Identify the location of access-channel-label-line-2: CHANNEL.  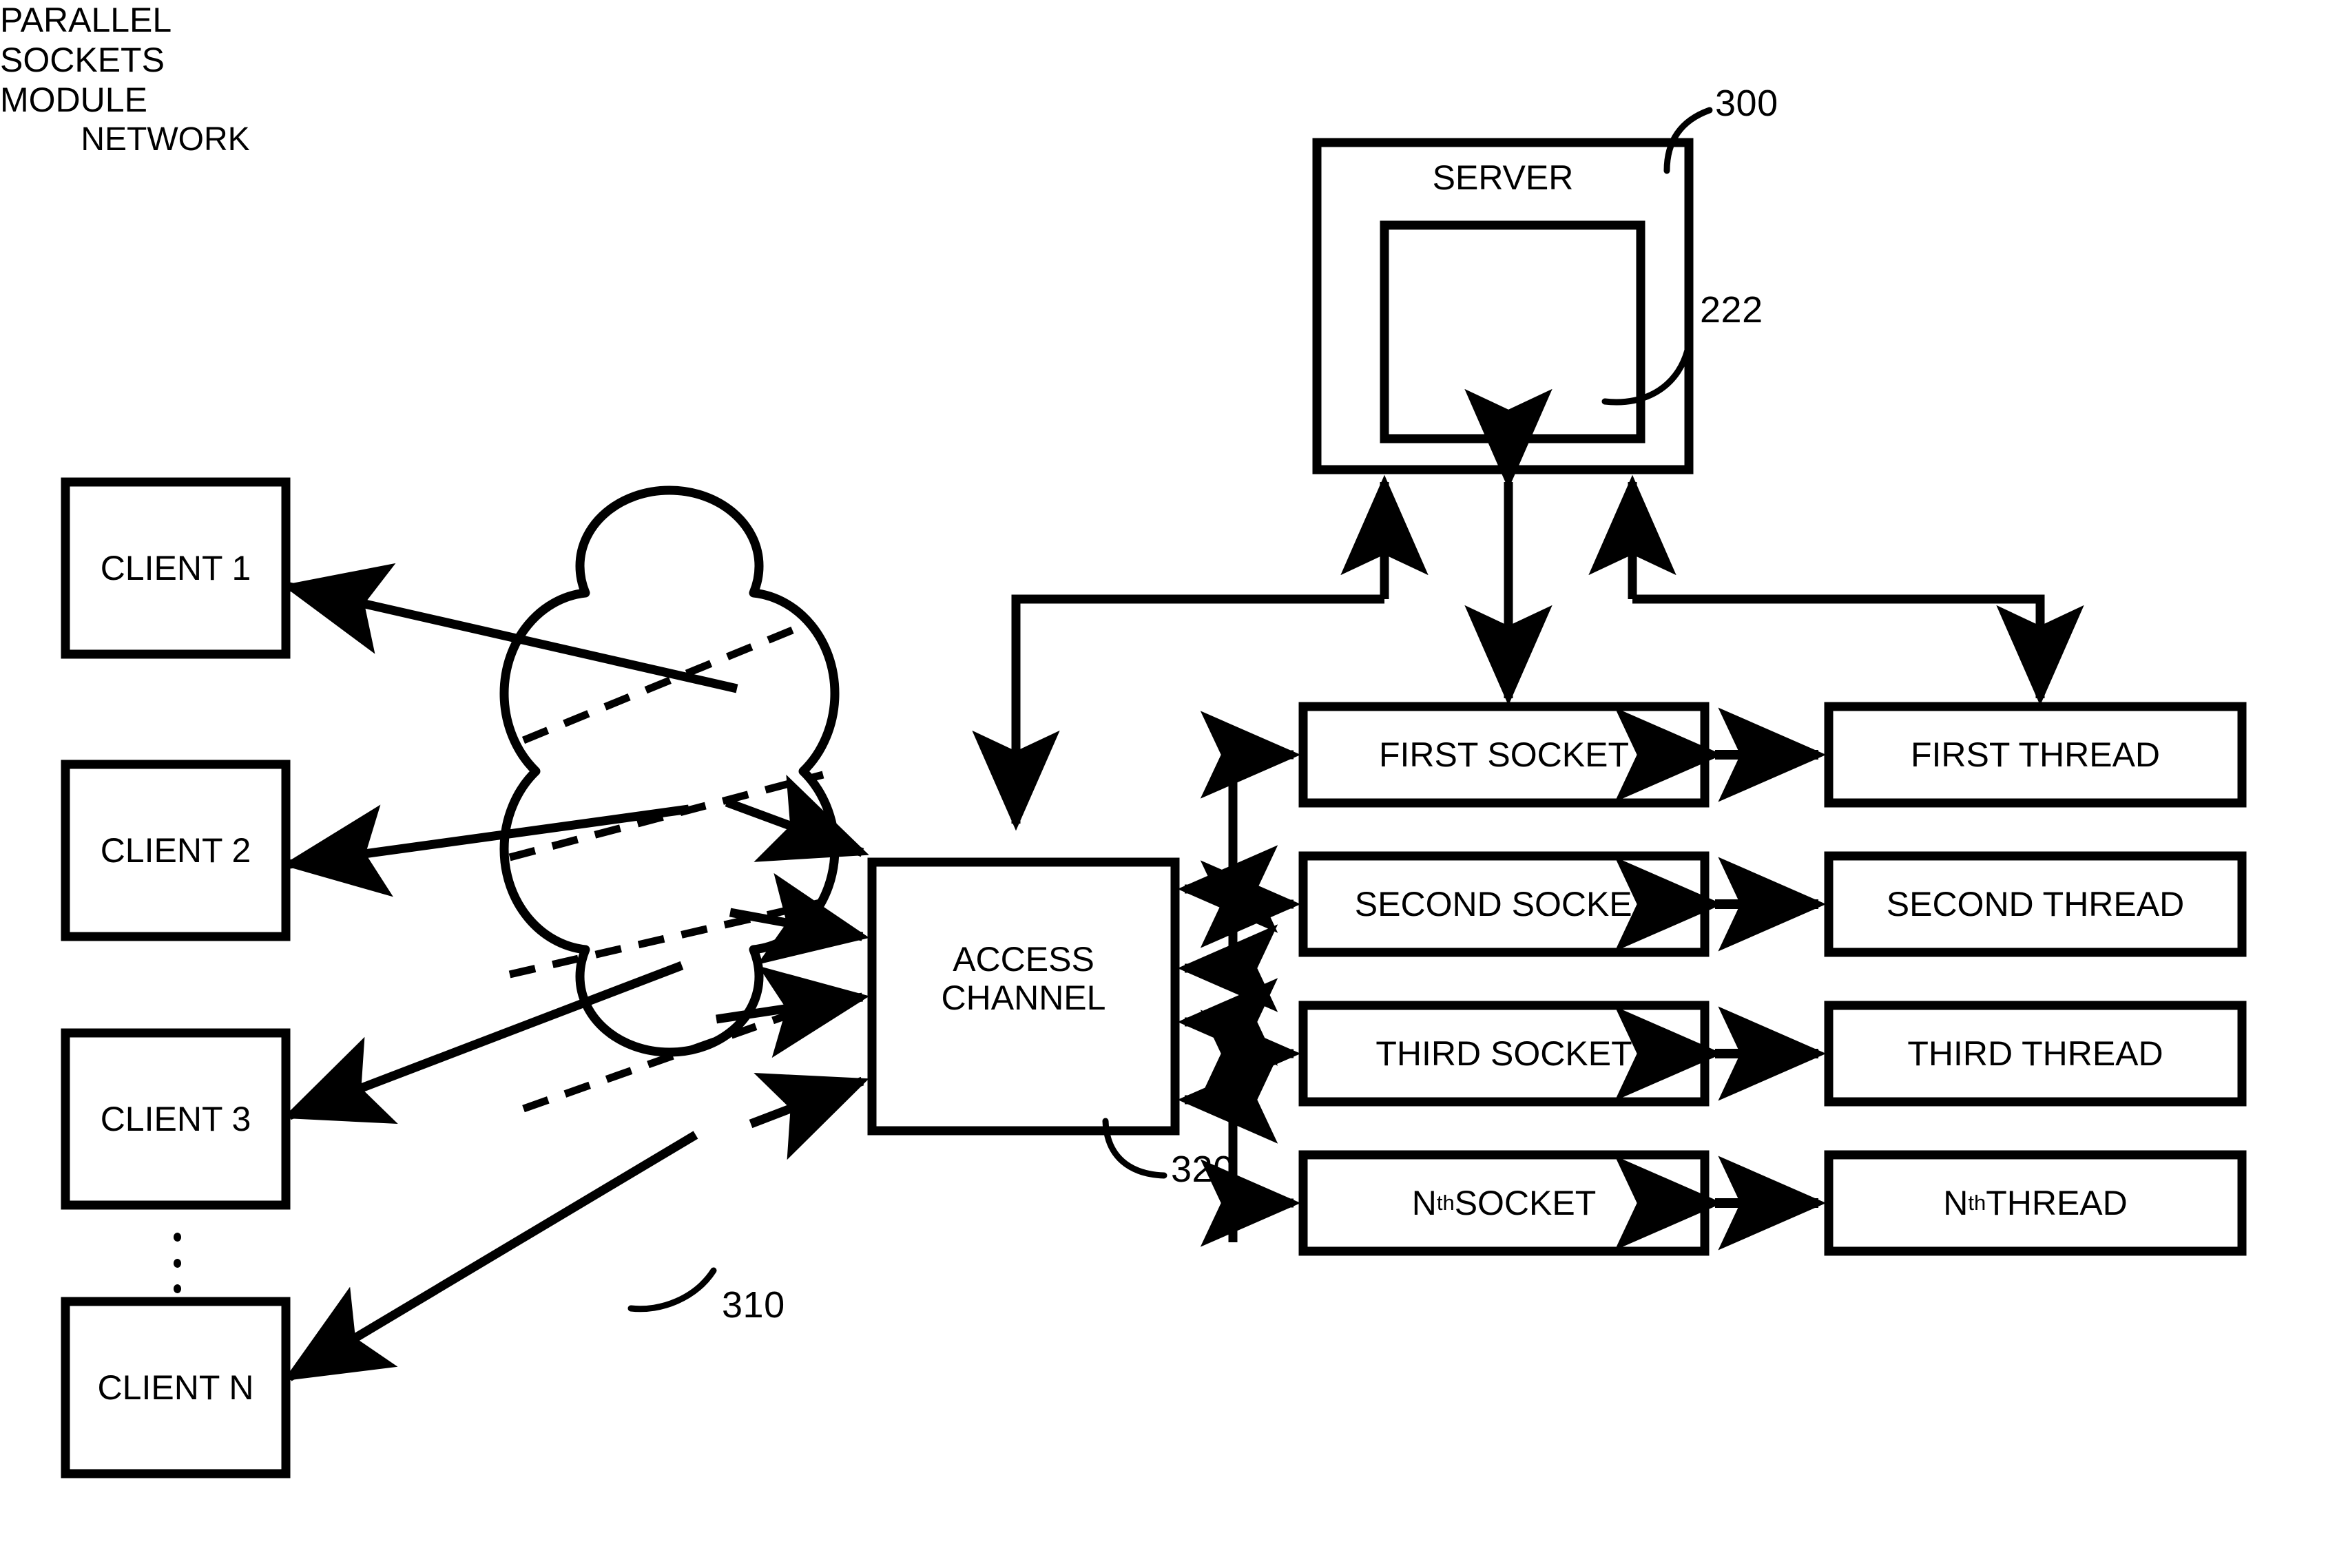
(1024, 998).